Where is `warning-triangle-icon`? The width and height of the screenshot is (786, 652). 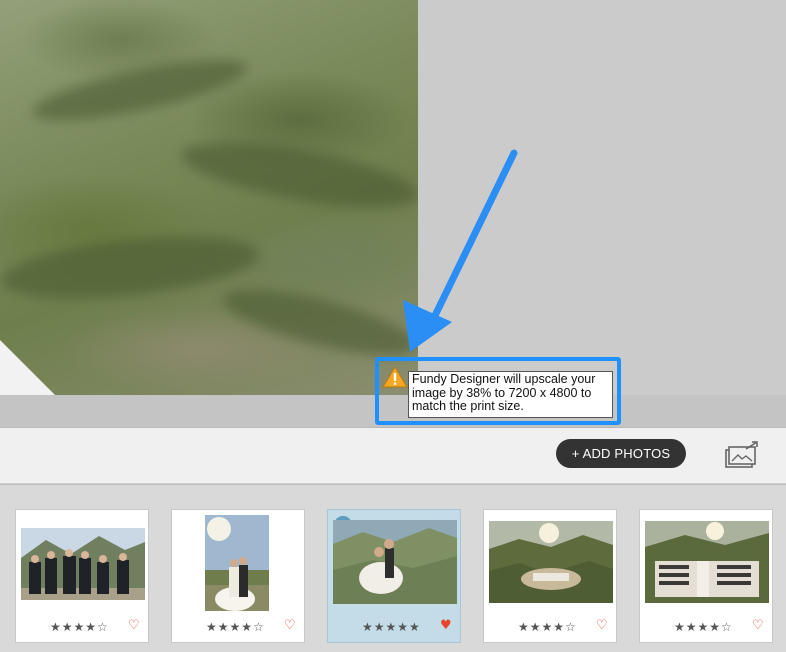
warning-triangle-icon is located at coordinates (395, 377).